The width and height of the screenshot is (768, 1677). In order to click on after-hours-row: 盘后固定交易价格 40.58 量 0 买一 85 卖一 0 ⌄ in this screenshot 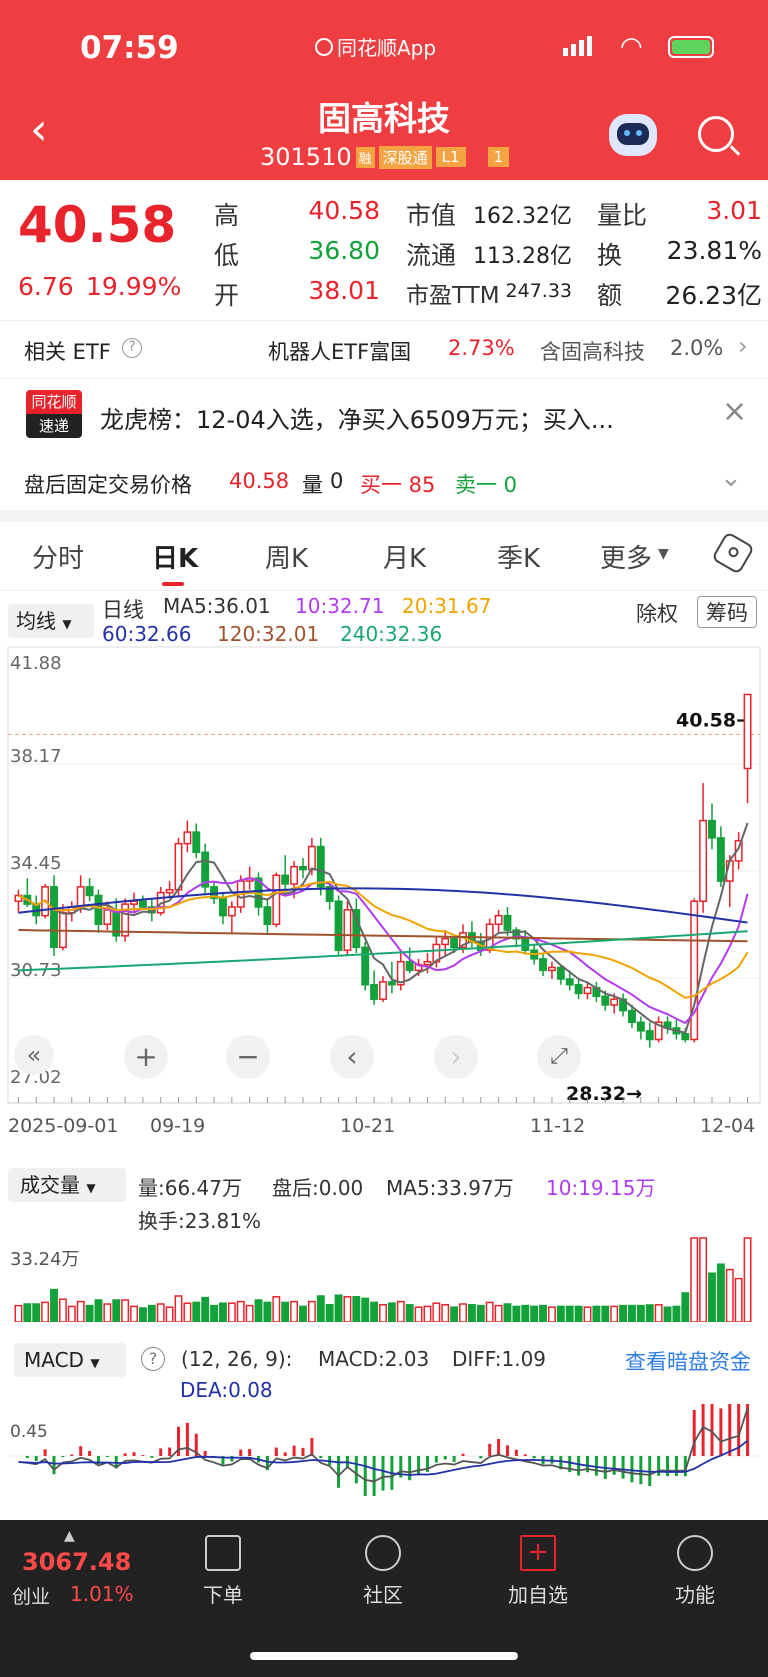, I will do `click(384, 480)`.